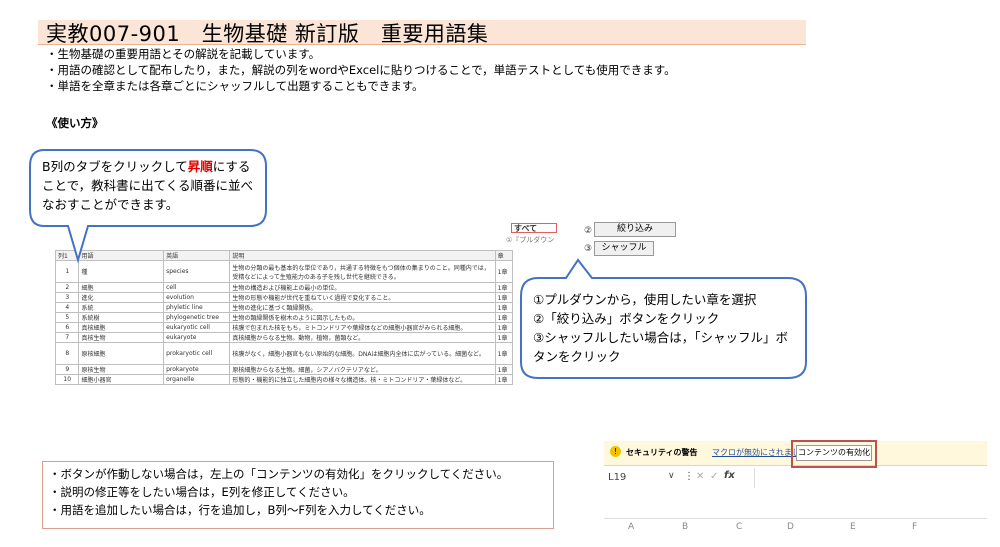  What do you see at coordinates (67, 317) in the screenshot?
I see `row-number: 5` at bounding box center [67, 317].